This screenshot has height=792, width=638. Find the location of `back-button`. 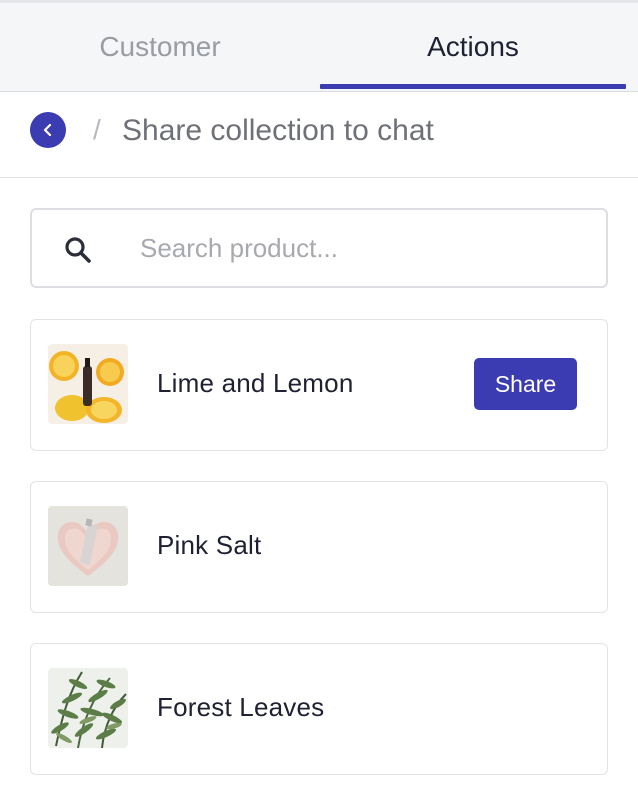

back-button is located at coordinates (48, 130).